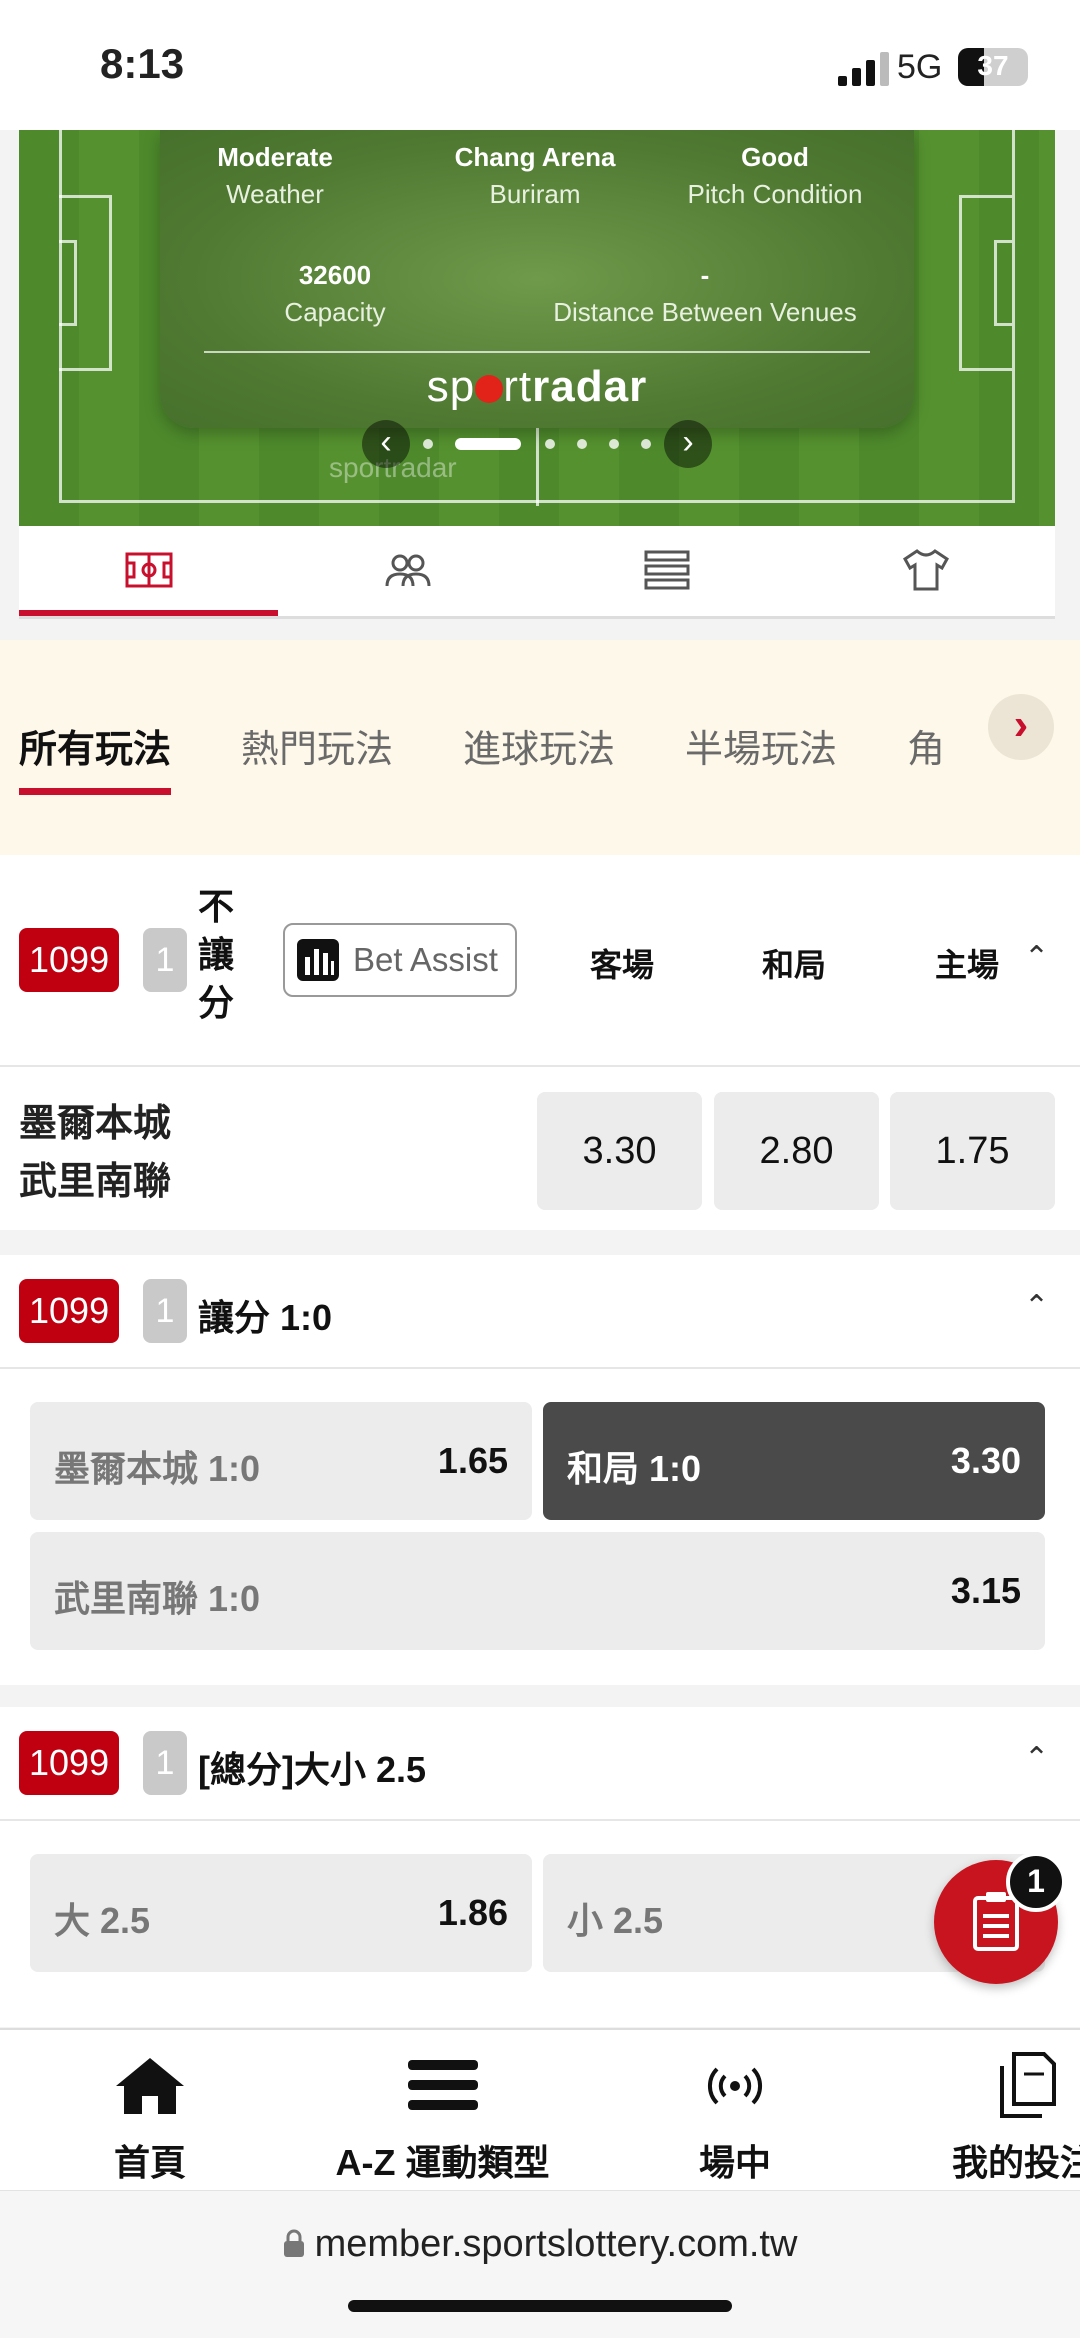 The width and height of the screenshot is (1080, 2338). I want to click on network-type: 5G, so click(920, 67).